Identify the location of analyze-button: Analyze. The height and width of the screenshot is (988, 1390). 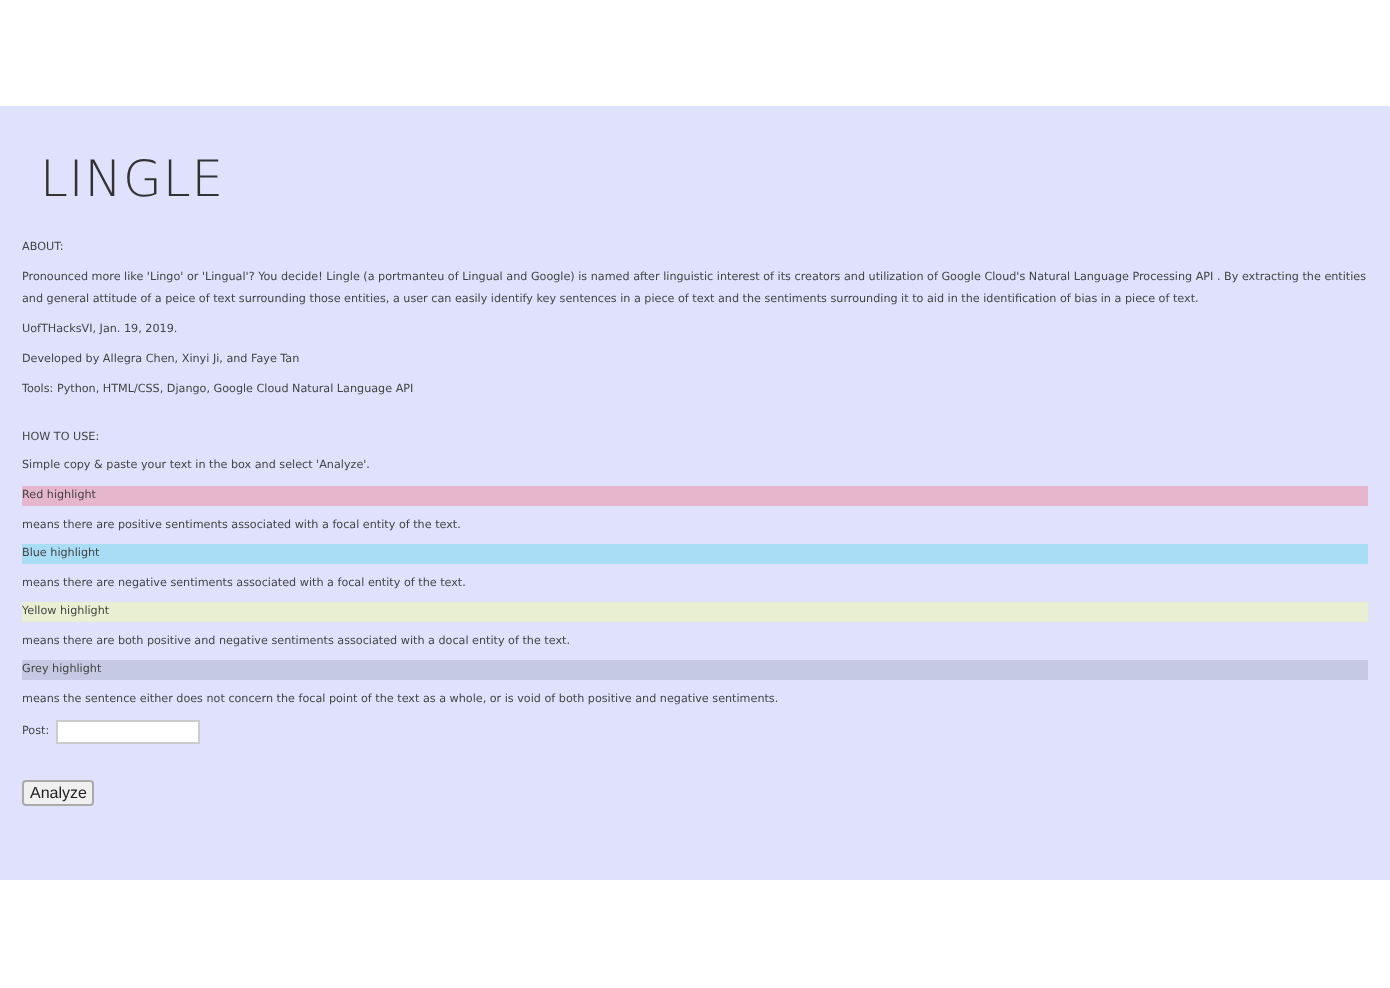
(58, 792).